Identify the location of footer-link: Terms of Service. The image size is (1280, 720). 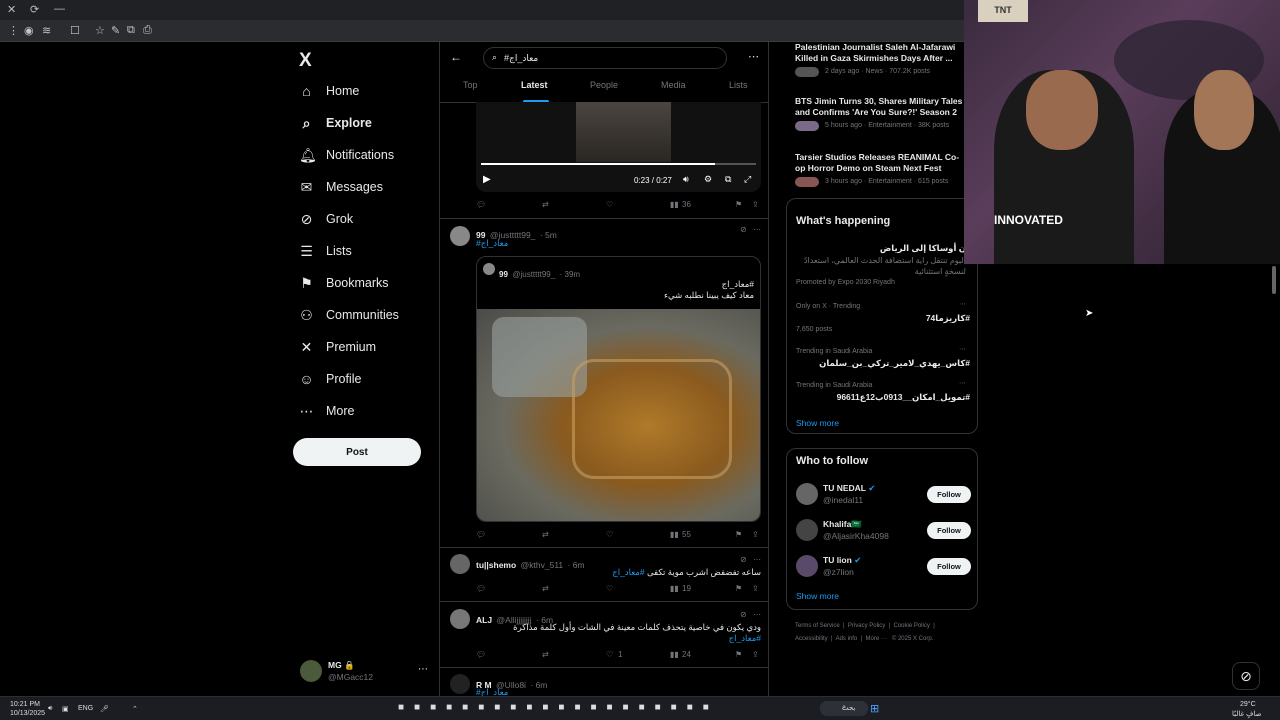
(817, 626).